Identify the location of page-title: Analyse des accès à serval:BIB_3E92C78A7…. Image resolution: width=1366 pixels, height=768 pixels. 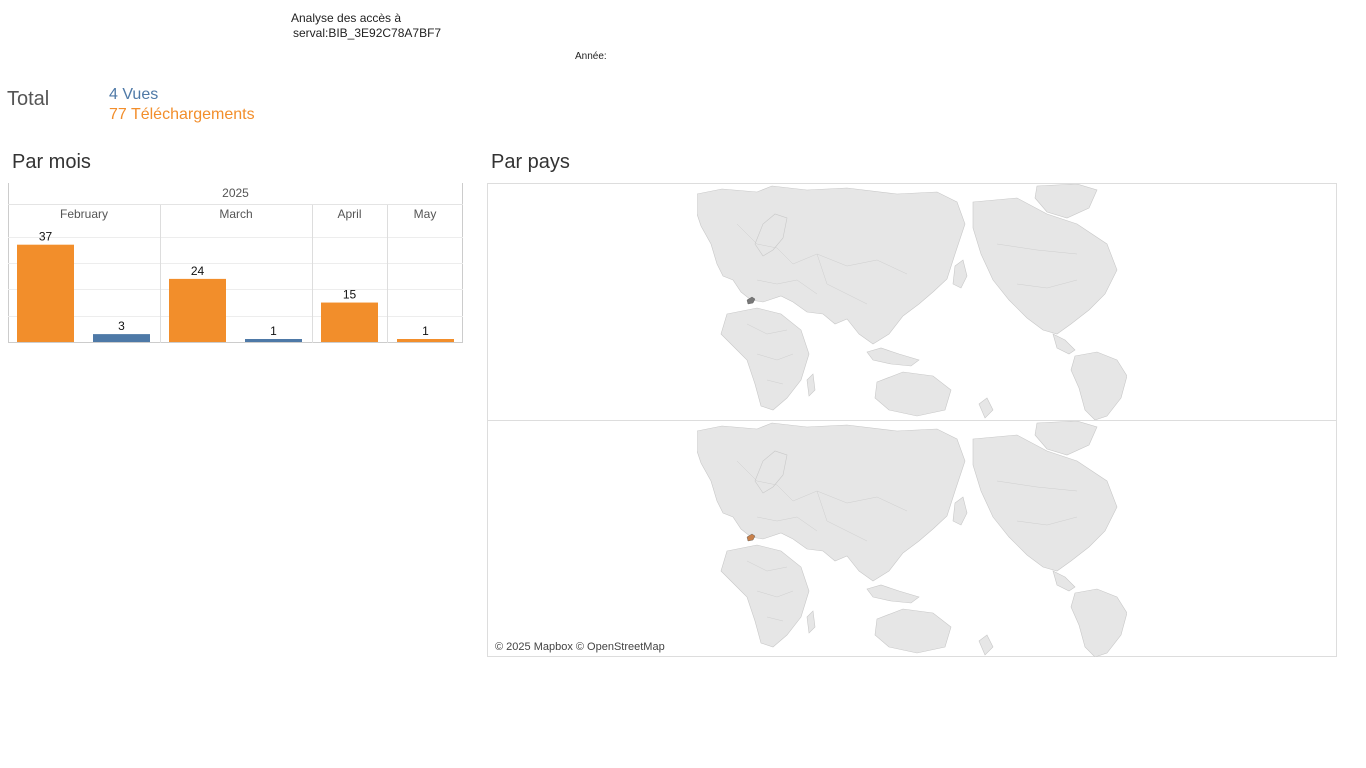
(366, 26).